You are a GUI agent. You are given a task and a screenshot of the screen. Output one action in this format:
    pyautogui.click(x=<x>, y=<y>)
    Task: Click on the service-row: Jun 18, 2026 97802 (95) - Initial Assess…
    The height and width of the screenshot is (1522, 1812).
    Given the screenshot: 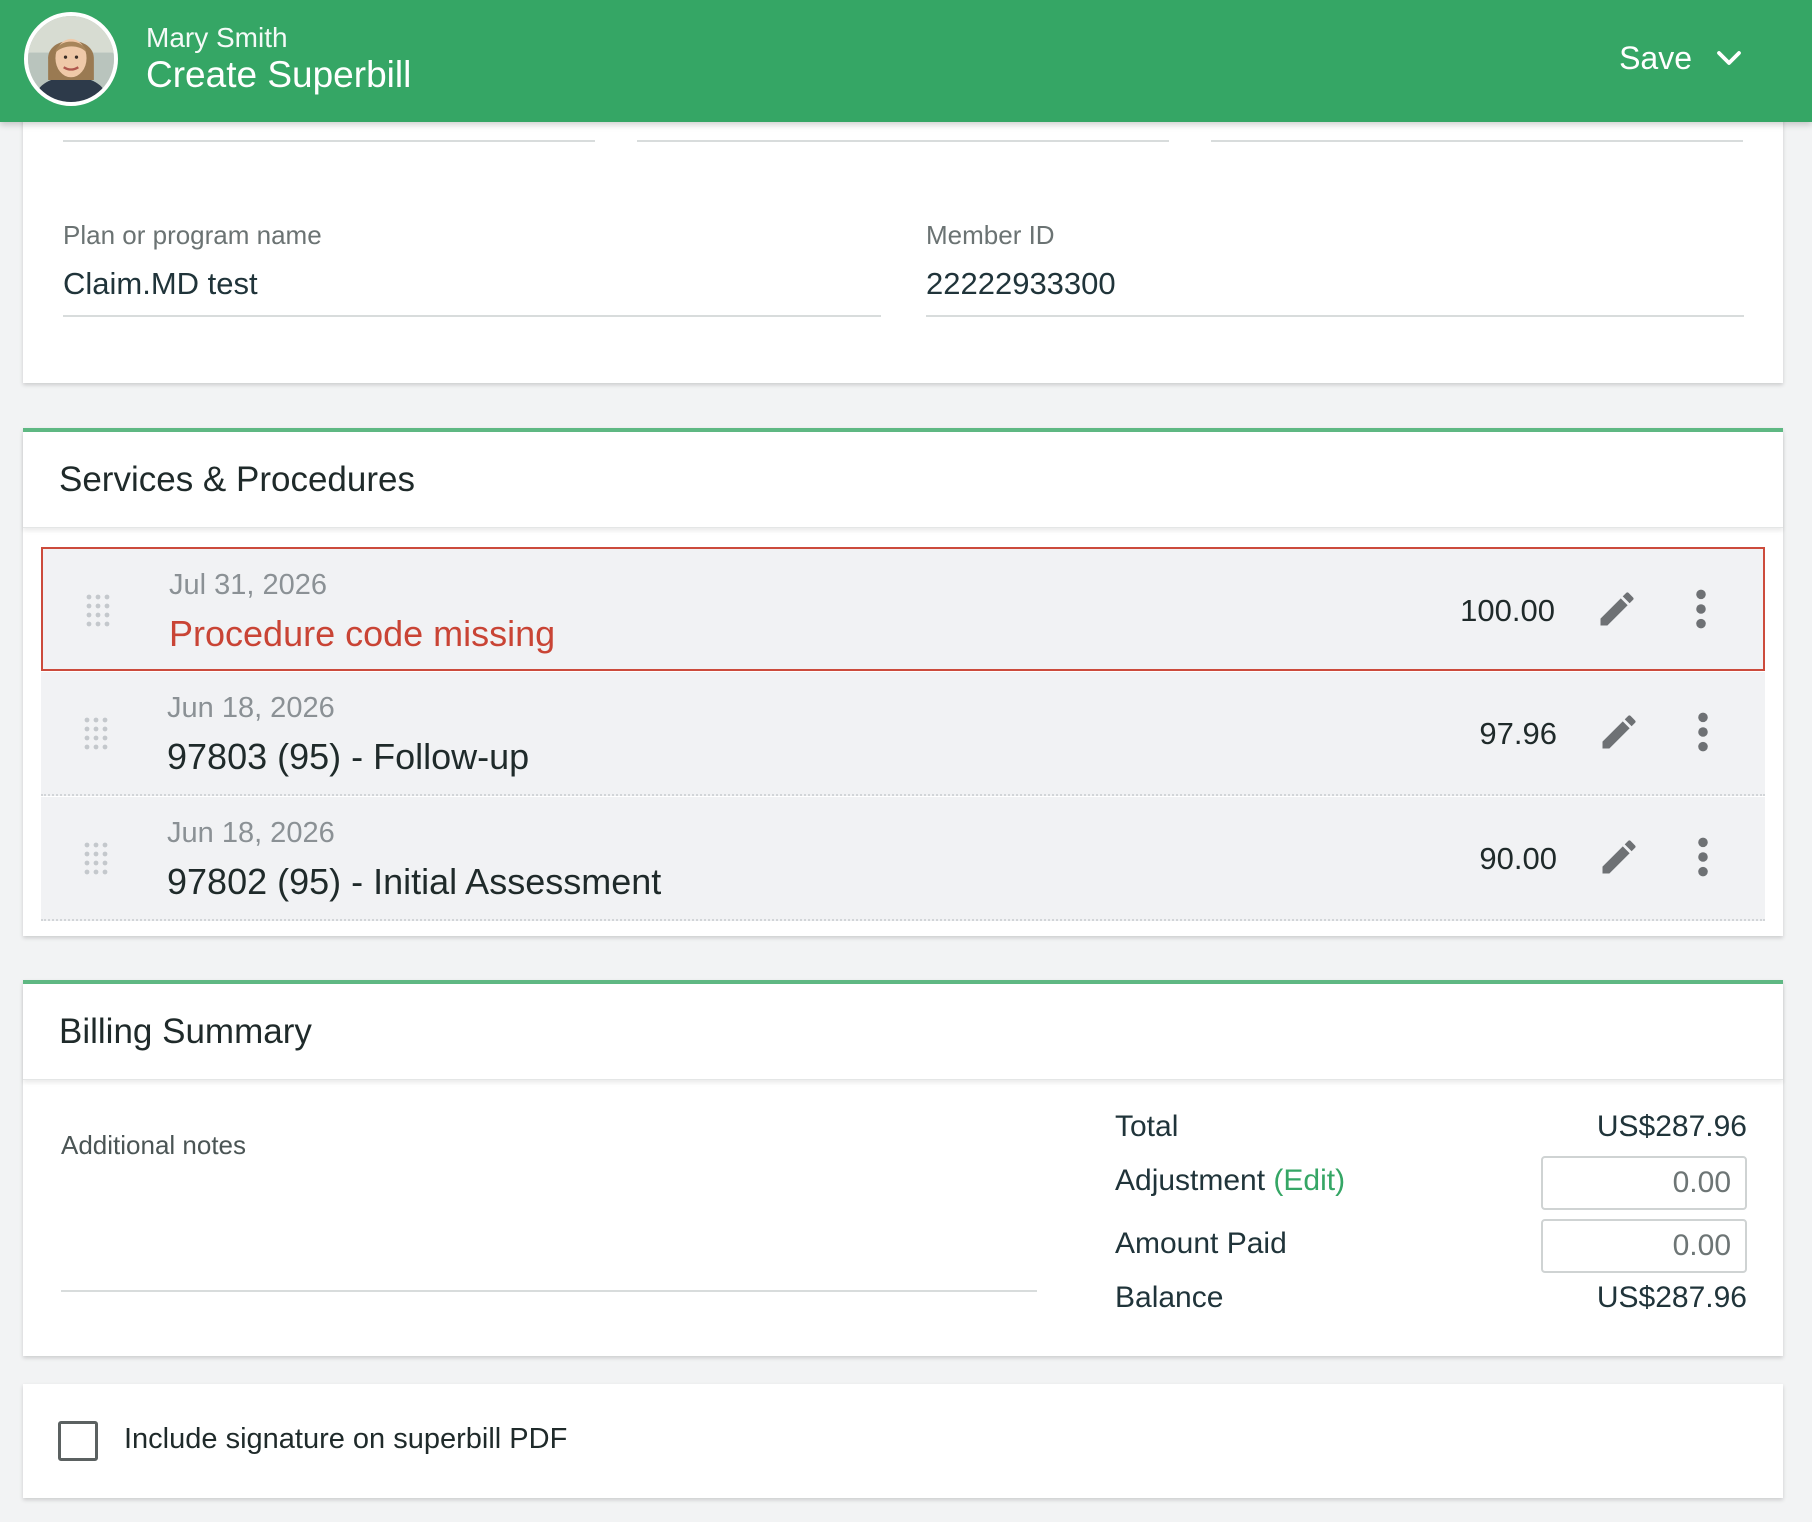 What is the action you would take?
    pyautogui.click(x=903, y=859)
    